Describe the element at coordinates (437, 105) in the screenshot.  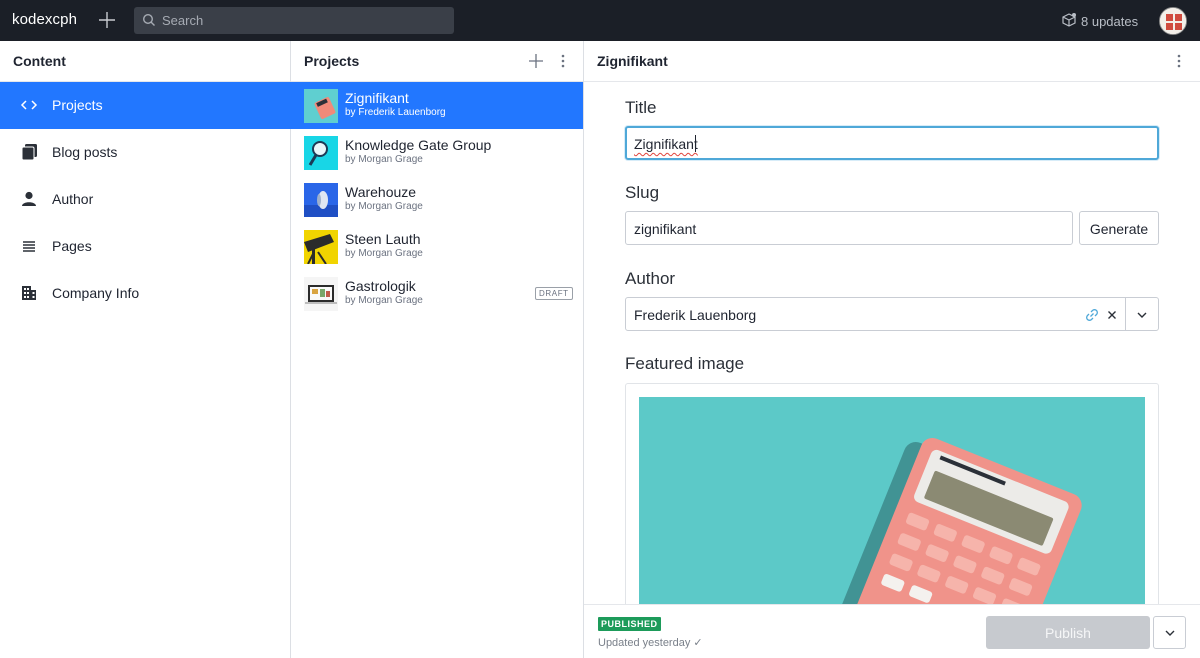
I see `project-item-zignifikant: Zignifikant by Frederik Lauenborg` at that location.